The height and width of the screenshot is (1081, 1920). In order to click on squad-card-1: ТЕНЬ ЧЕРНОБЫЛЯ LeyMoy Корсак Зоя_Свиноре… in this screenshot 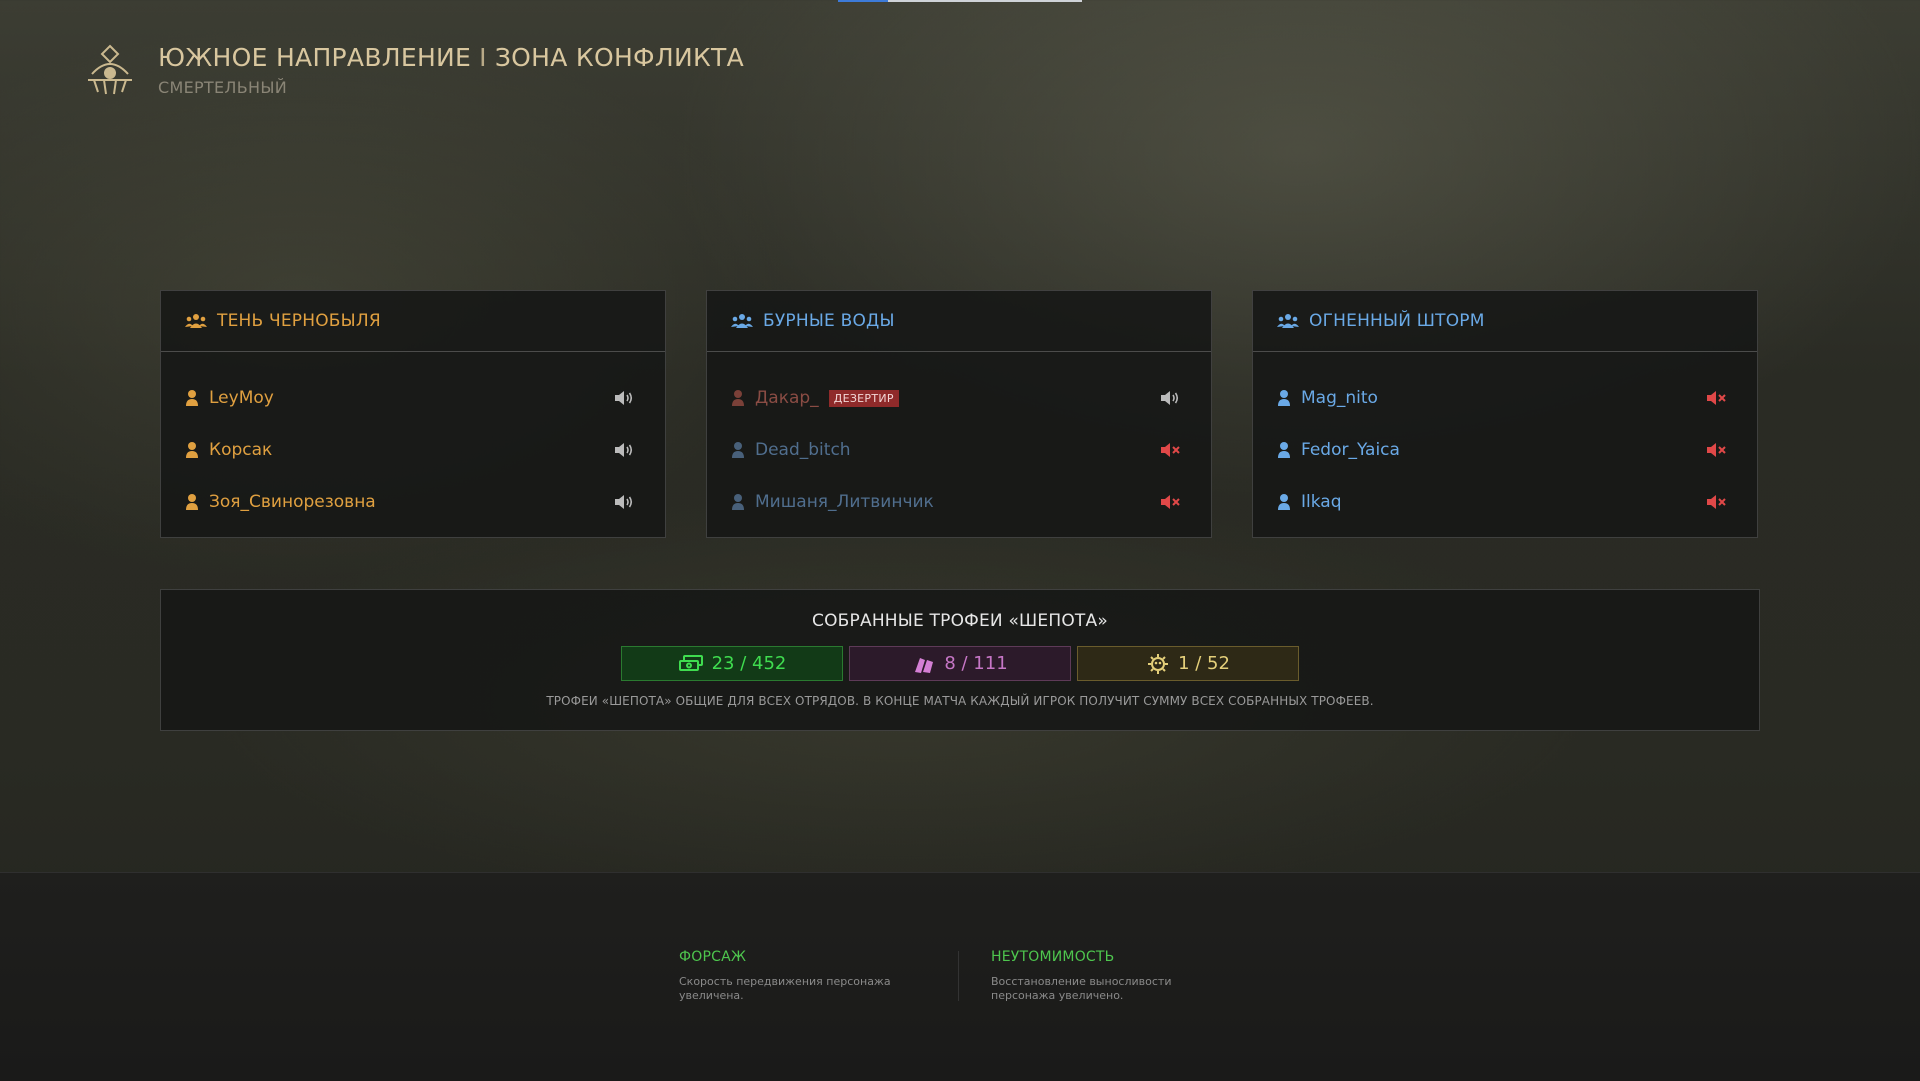, I will do `click(413, 414)`.